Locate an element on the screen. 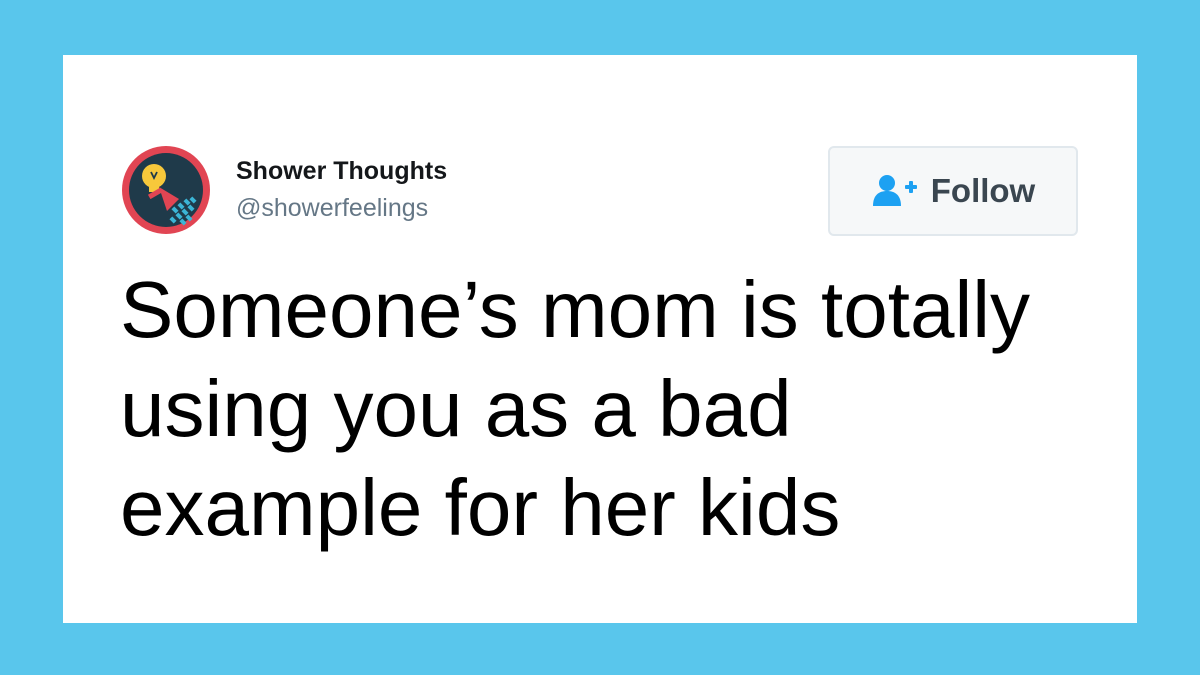  follow-button: Follow is located at coordinates (953, 191).